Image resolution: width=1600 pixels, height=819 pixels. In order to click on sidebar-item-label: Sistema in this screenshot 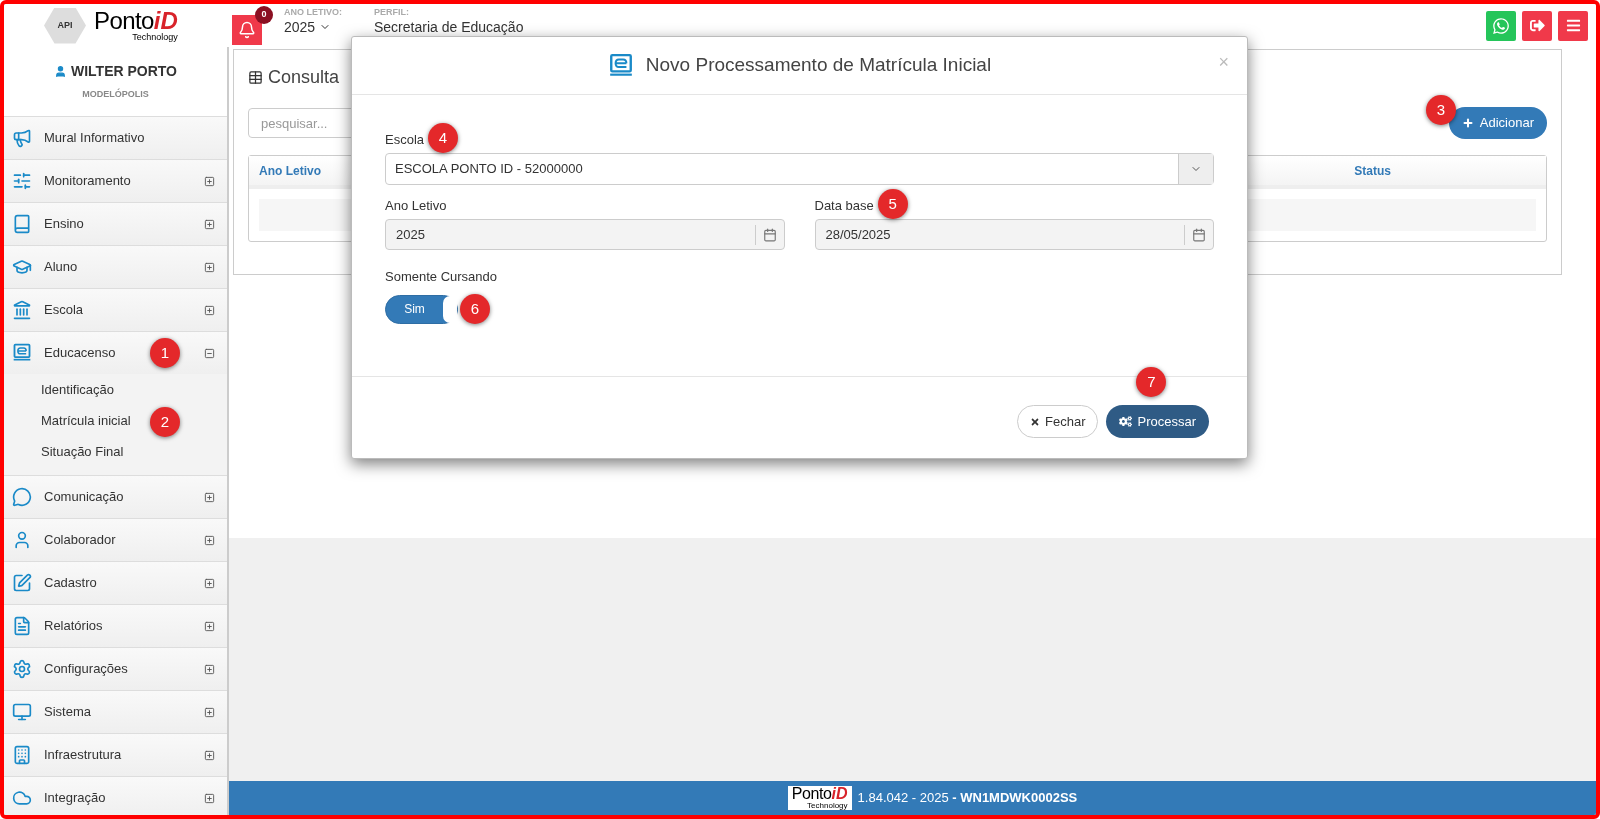, I will do `click(67, 712)`.